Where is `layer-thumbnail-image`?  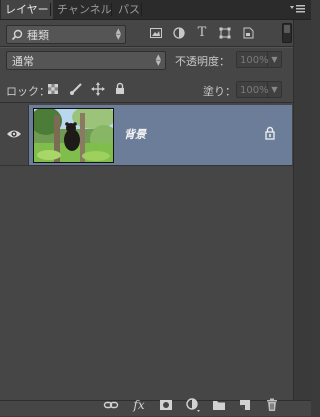 layer-thumbnail-image is located at coordinates (73, 135).